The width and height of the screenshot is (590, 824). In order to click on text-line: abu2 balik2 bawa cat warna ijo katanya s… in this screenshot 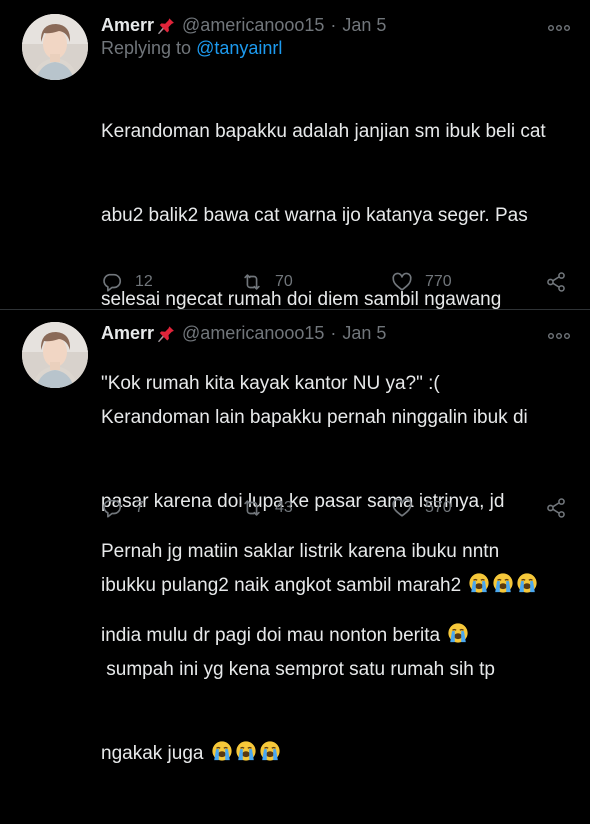, I will do `click(314, 215)`.